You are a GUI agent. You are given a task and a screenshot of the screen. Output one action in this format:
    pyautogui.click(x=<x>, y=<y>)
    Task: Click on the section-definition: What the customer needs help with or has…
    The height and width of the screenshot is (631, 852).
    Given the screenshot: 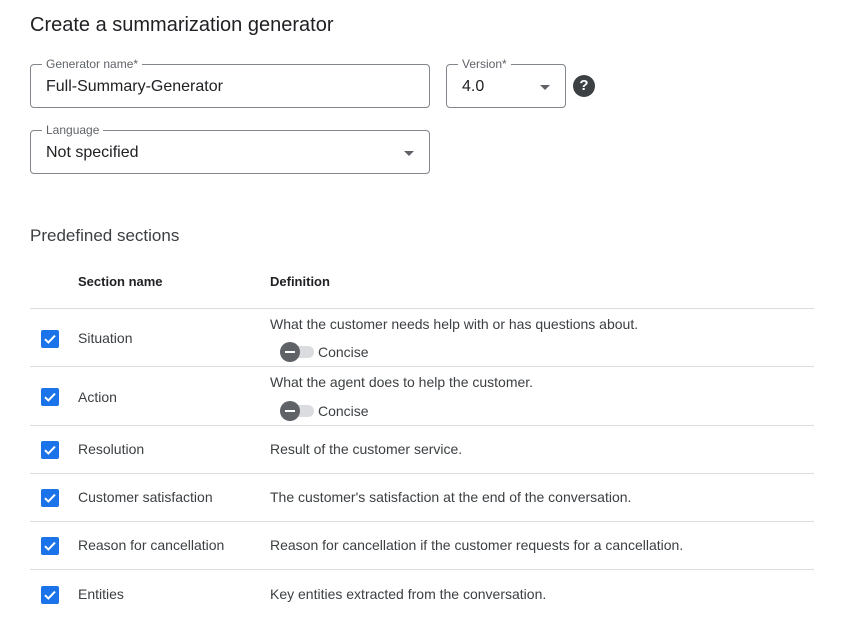 What is the action you would take?
    pyautogui.click(x=454, y=324)
    